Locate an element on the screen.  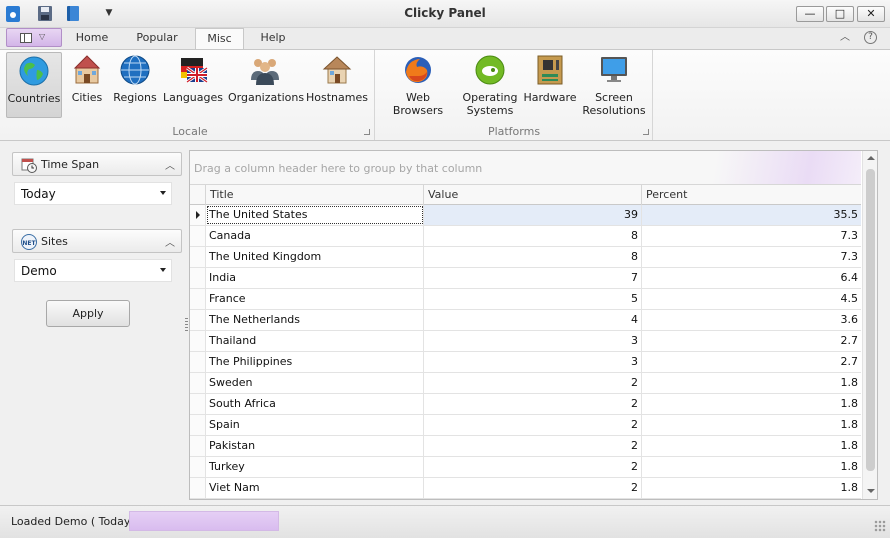
cell-value: 7 is located at coordinates (533, 278).